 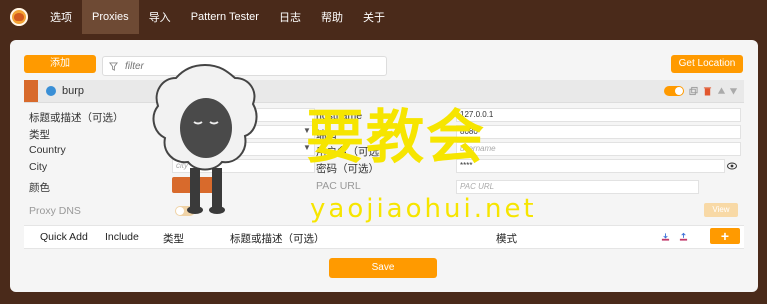 I want to click on patterns-header: Quick Add Include 类型 标题或描述（可选） 模式 +, so click(x=384, y=237).